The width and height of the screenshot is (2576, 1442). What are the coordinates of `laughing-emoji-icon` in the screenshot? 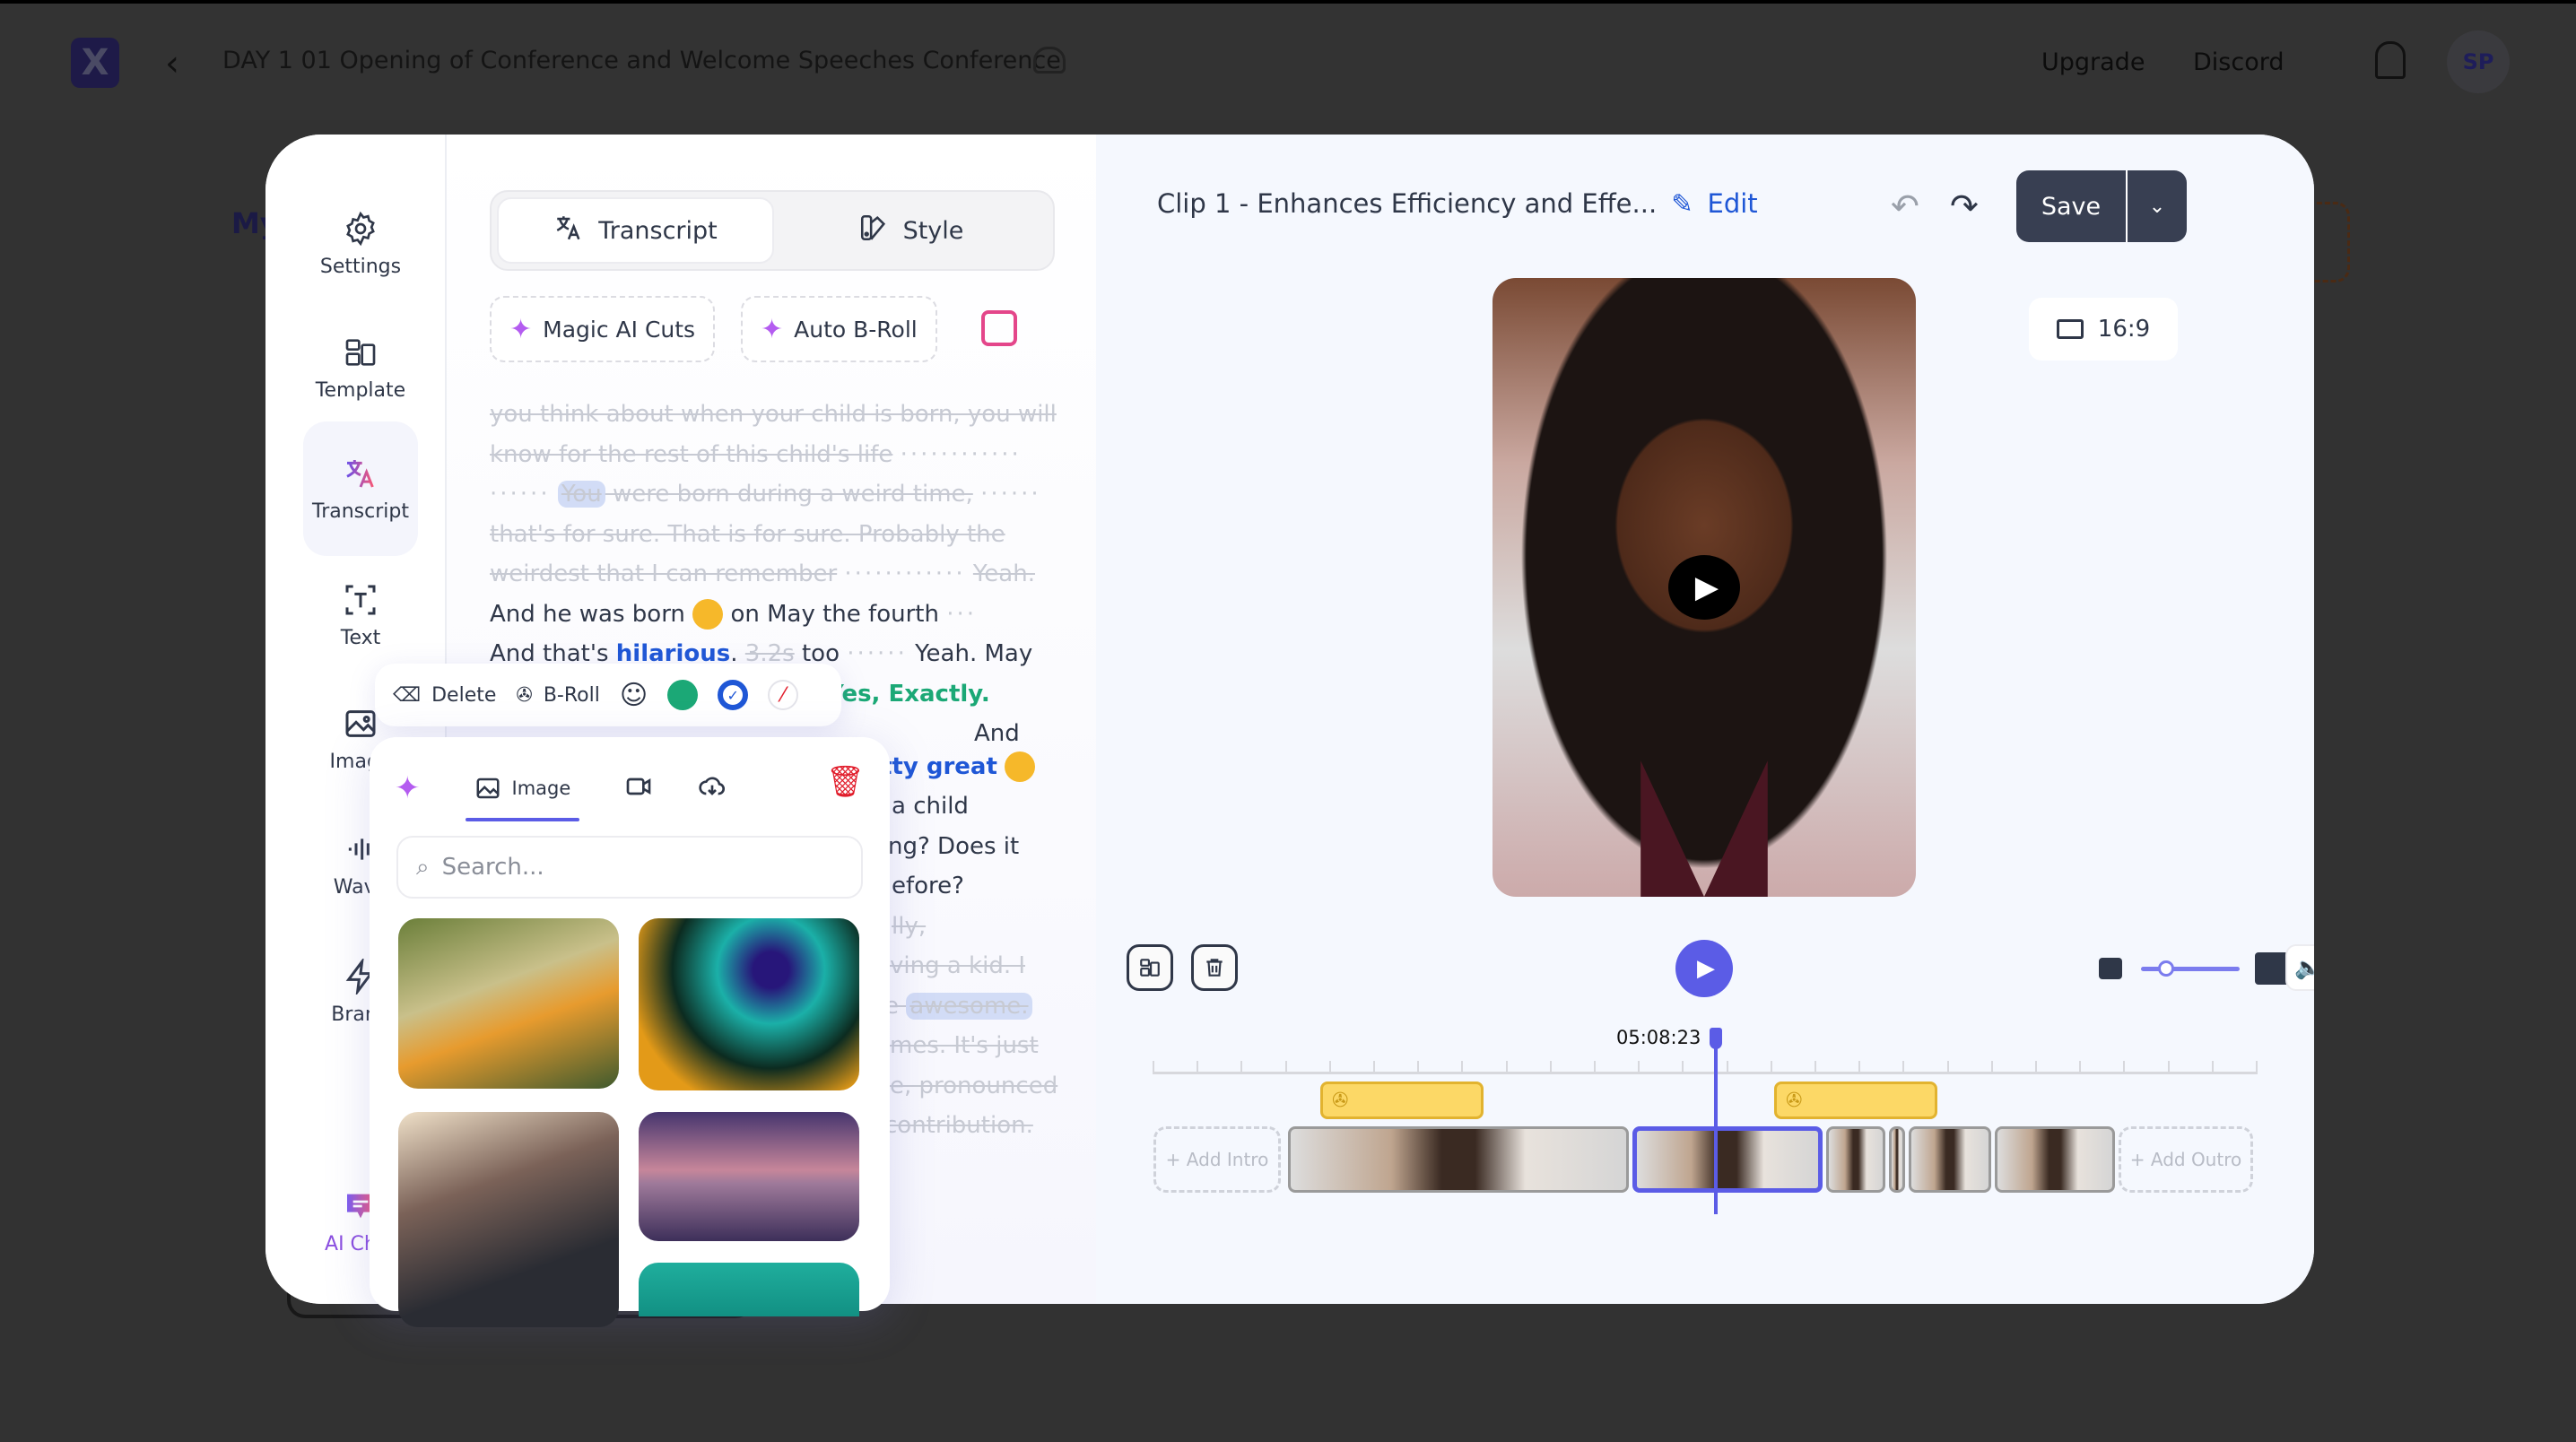 It's located at (708, 614).